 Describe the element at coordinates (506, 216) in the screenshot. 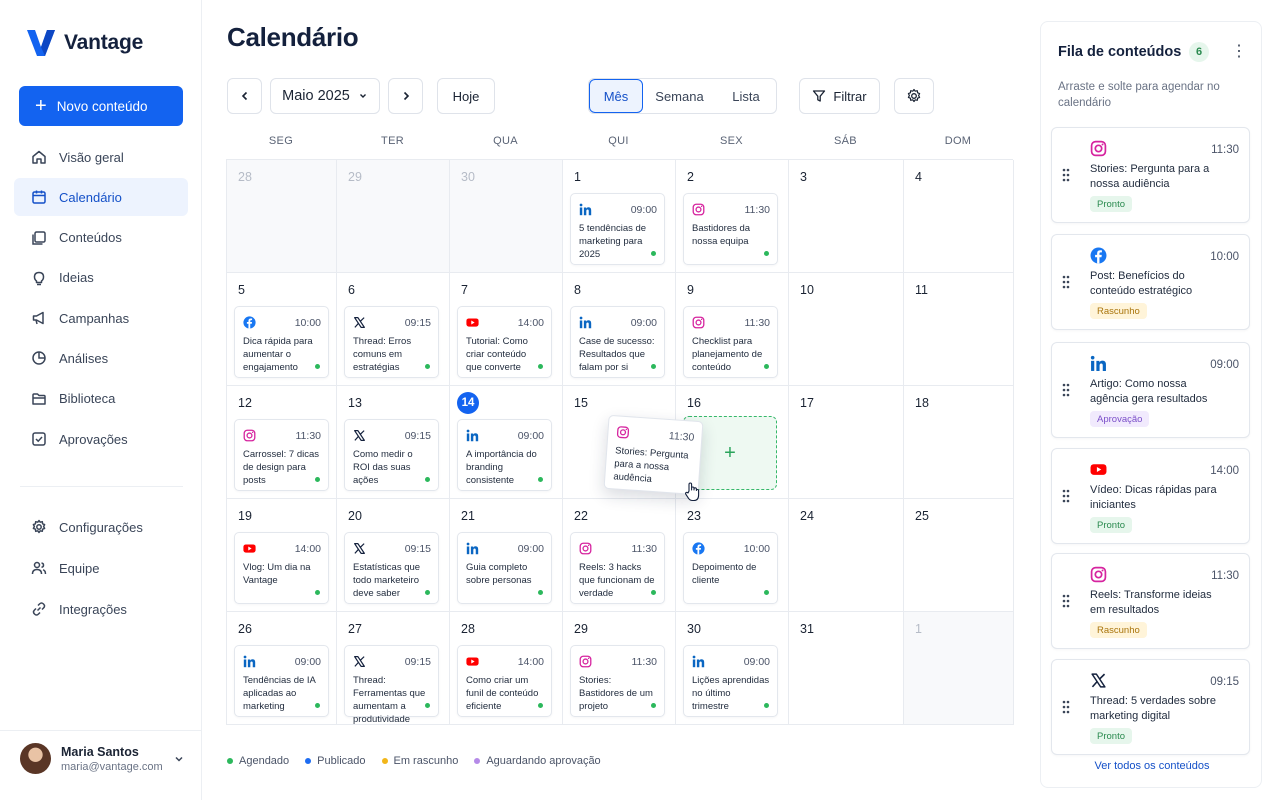

I see `day-cell: 30` at that location.